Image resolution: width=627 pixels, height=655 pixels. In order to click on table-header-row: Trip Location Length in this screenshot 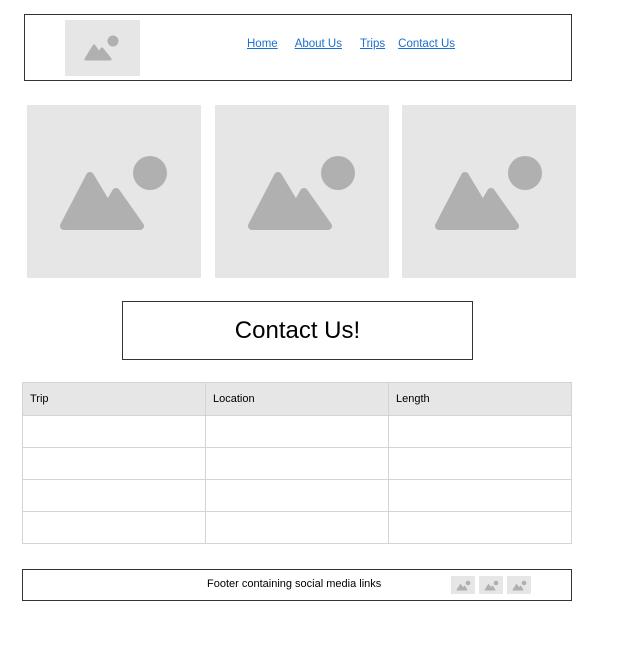, I will do `click(297, 399)`.